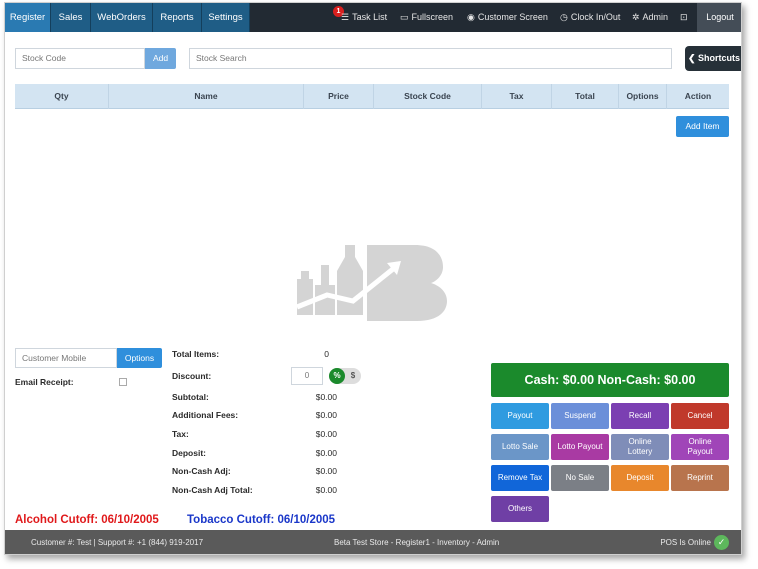 This screenshot has width=758, height=569. What do you see at coordinates (206, 96) in the screenshot?
I see `col-name: Name` at bounding box center [206, 96].